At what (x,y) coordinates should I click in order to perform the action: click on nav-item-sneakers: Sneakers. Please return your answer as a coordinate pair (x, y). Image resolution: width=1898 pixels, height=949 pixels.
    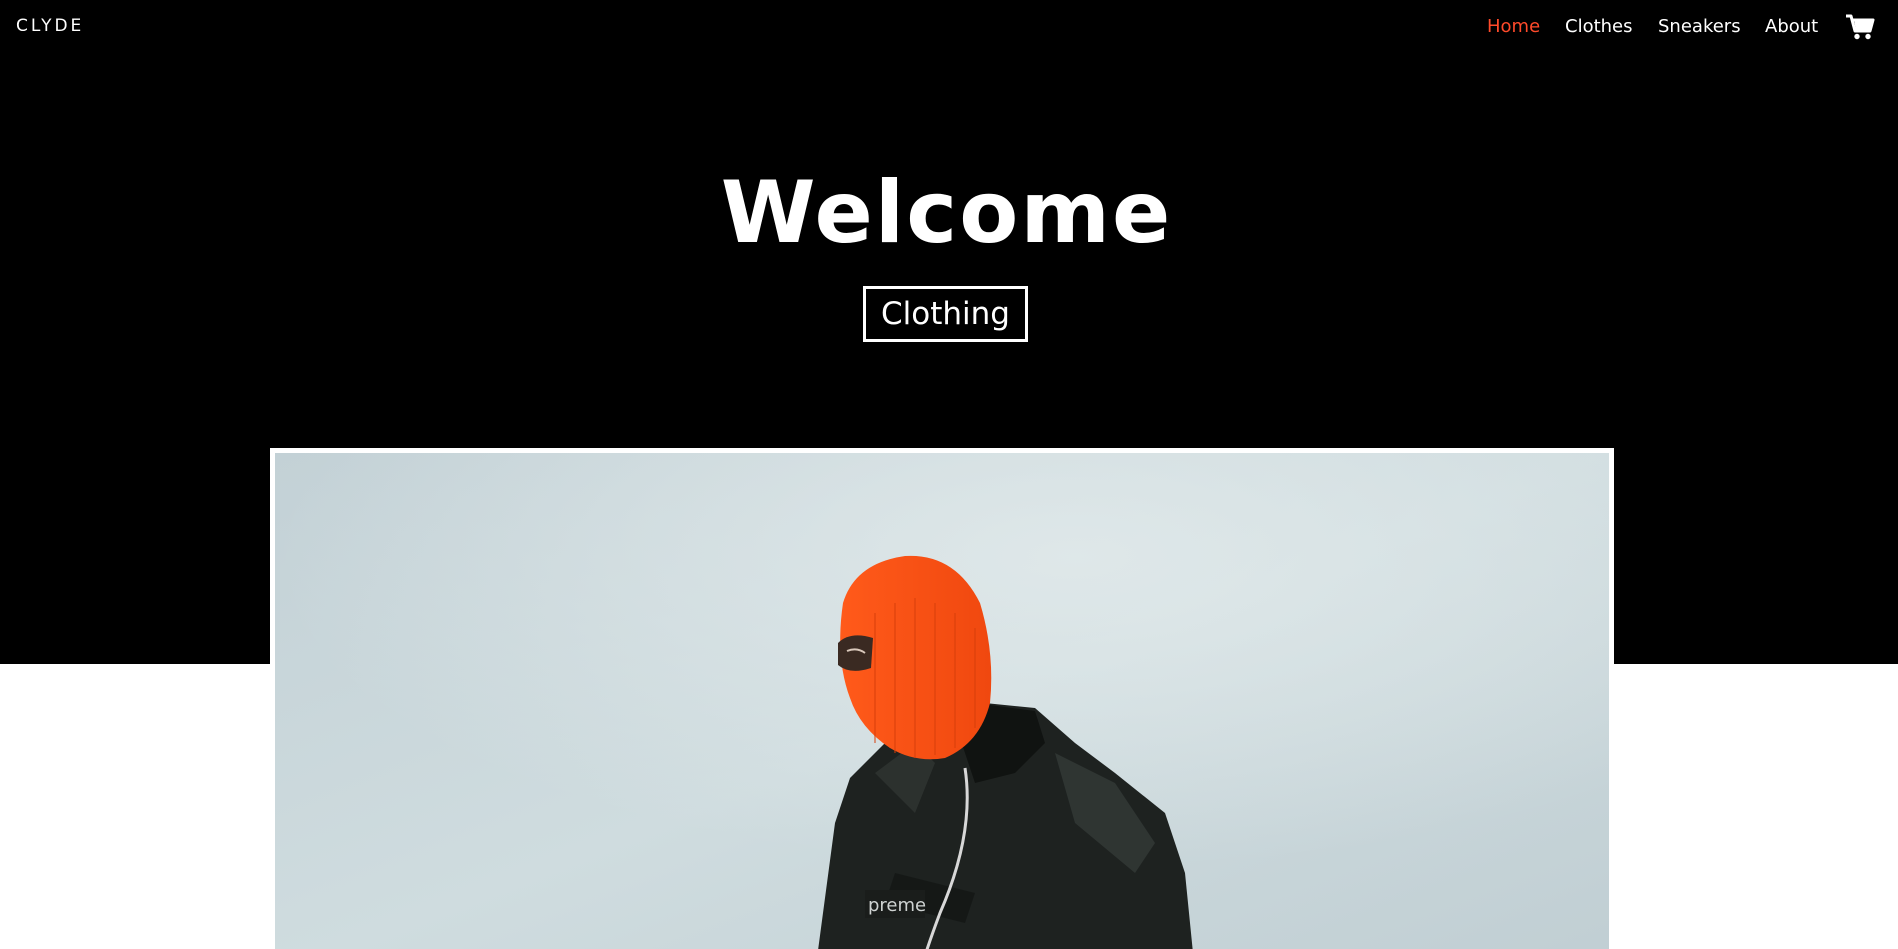
    Looking at the image, I should click on (1699, 26).